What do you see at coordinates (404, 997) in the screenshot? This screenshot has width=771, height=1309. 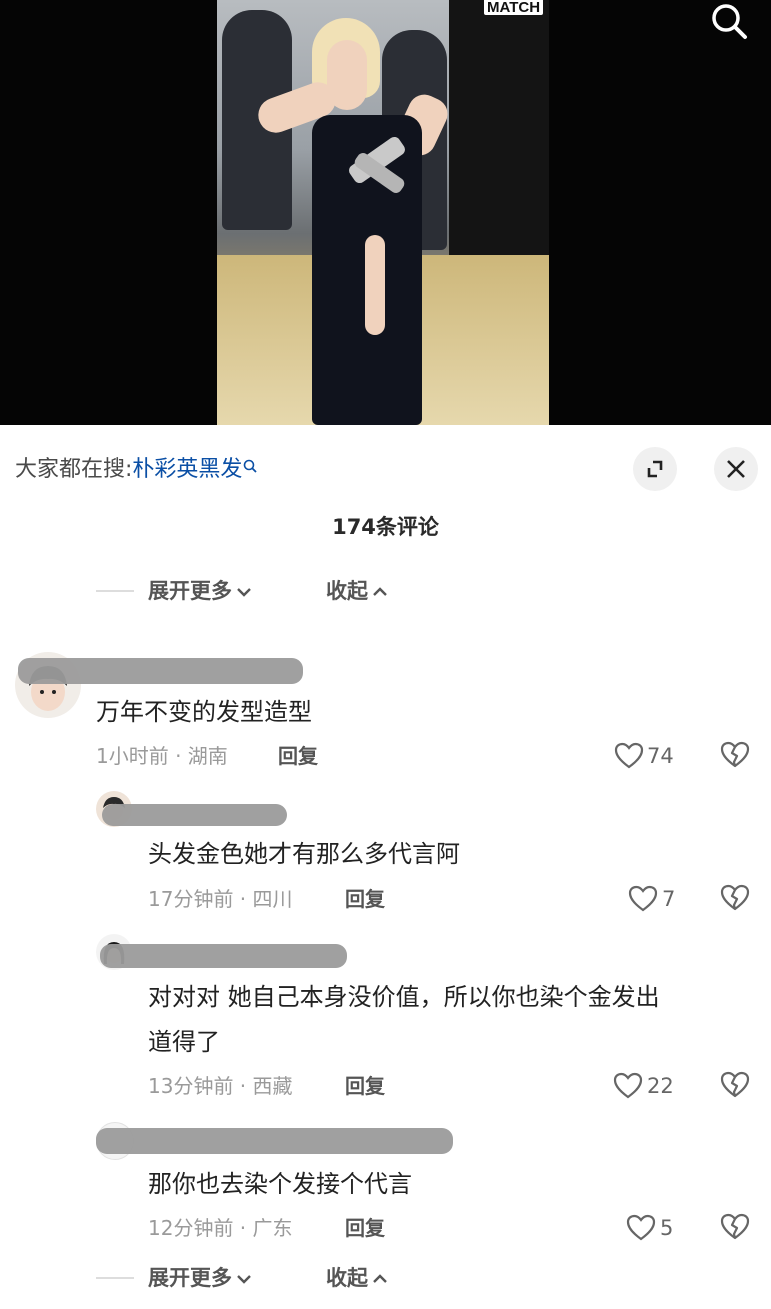 I see `reply-text-line1: 对对对 她自己本身没价值，所以你也染个金发出` at bounding box center [404, 997].